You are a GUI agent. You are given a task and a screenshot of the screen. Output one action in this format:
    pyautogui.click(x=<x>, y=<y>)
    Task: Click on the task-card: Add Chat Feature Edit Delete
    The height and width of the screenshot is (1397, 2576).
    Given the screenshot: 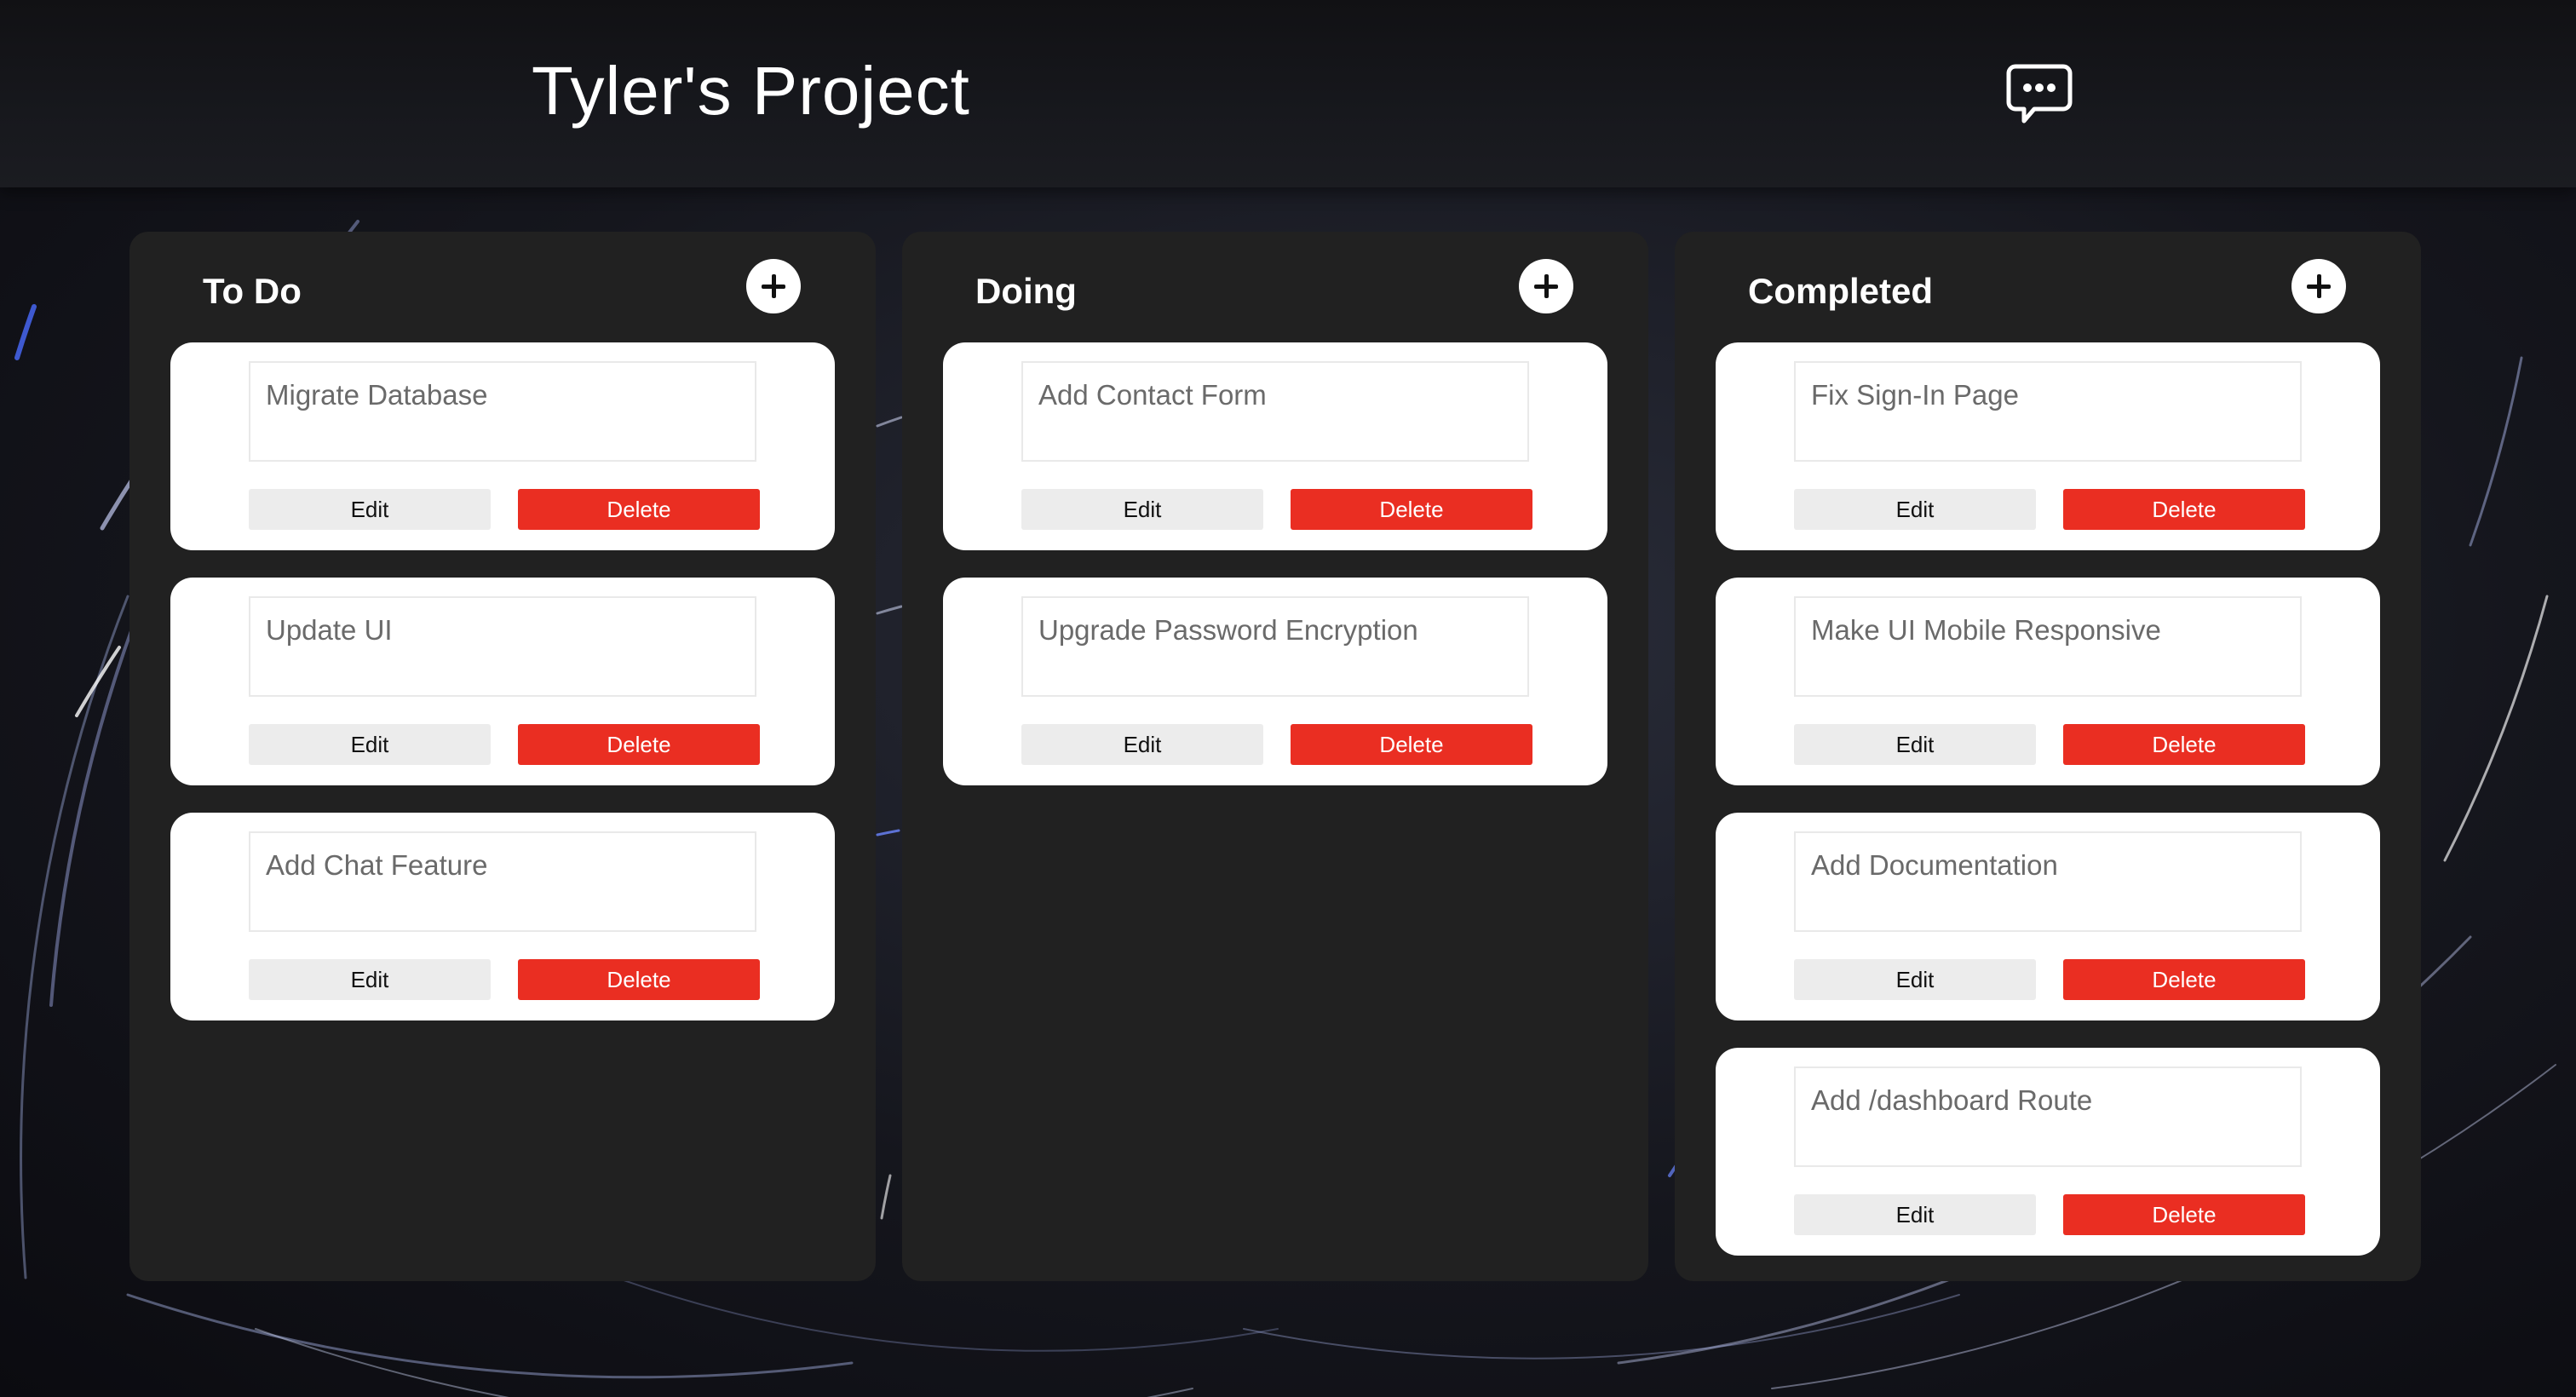 What is the action you would take?
    pyautogui.click(x=503, y=916)
    